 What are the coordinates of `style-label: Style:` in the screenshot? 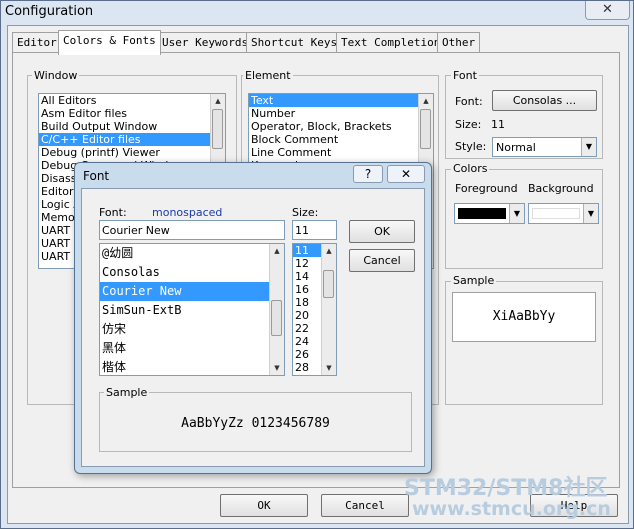 It's located at (471, 146).